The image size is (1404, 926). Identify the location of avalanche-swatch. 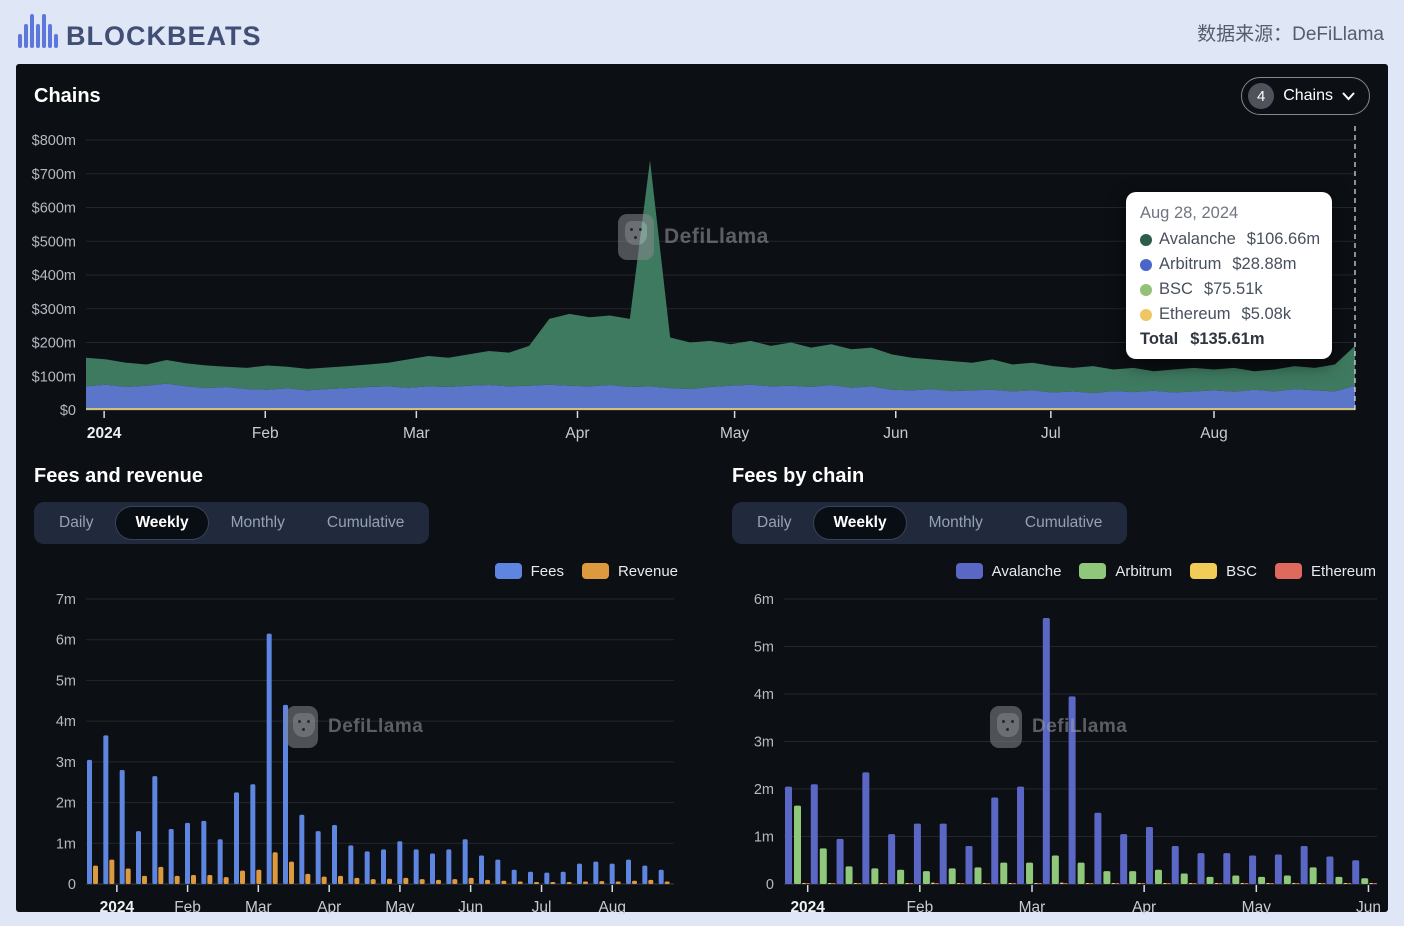
(969, 571).